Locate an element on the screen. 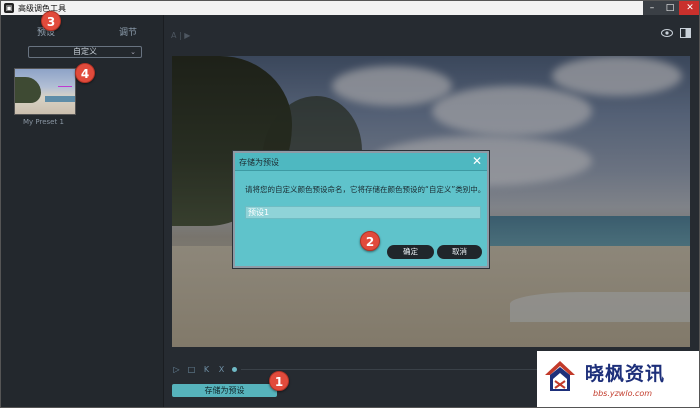  preset-name-input is located at coordinates (363, 212).